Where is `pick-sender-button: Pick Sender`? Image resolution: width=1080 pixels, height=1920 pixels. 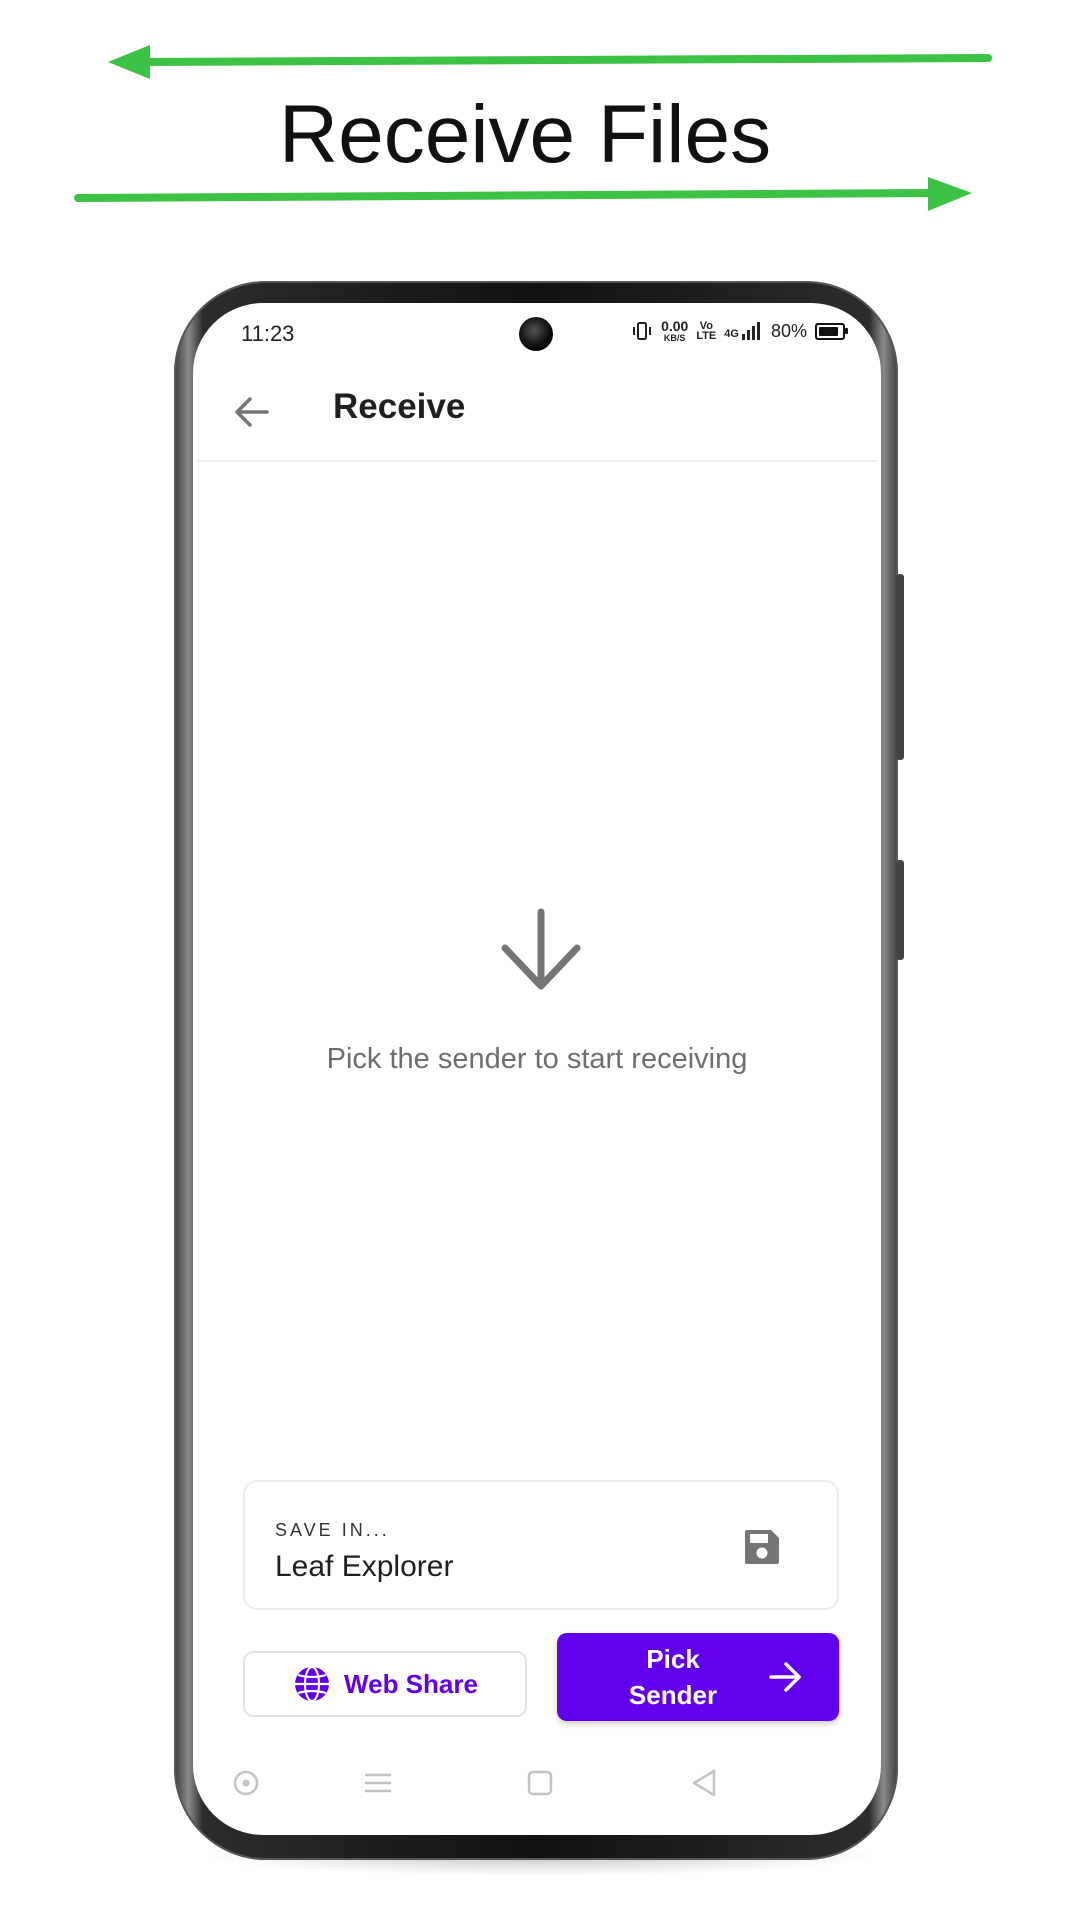
pick-sender-button: Pick Sender is located at coordinates (698, 1677).